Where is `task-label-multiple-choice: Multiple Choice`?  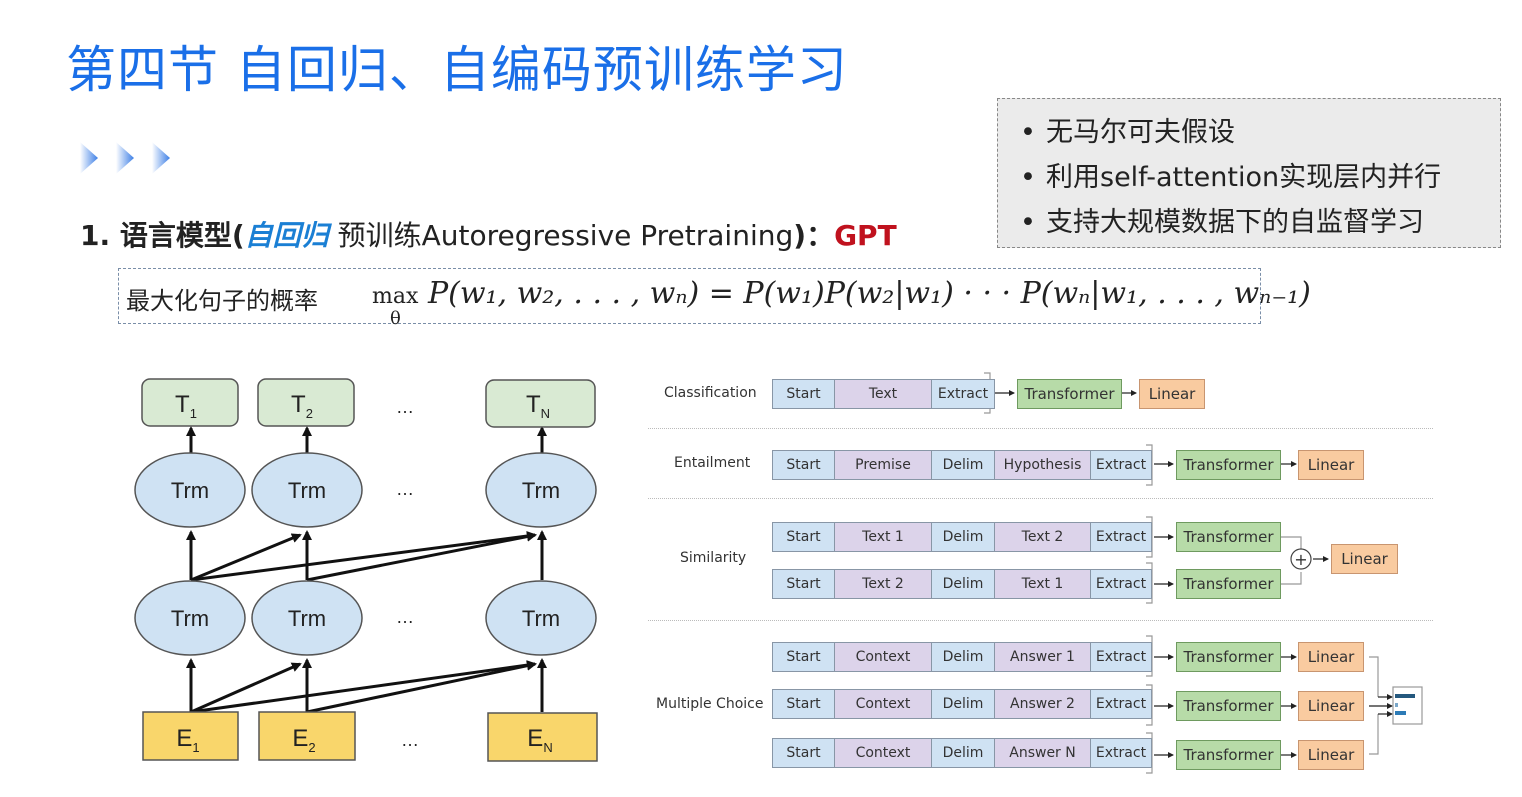 task-label-multiple-choice: Multiple Choice is located at coordinates (710, 704).